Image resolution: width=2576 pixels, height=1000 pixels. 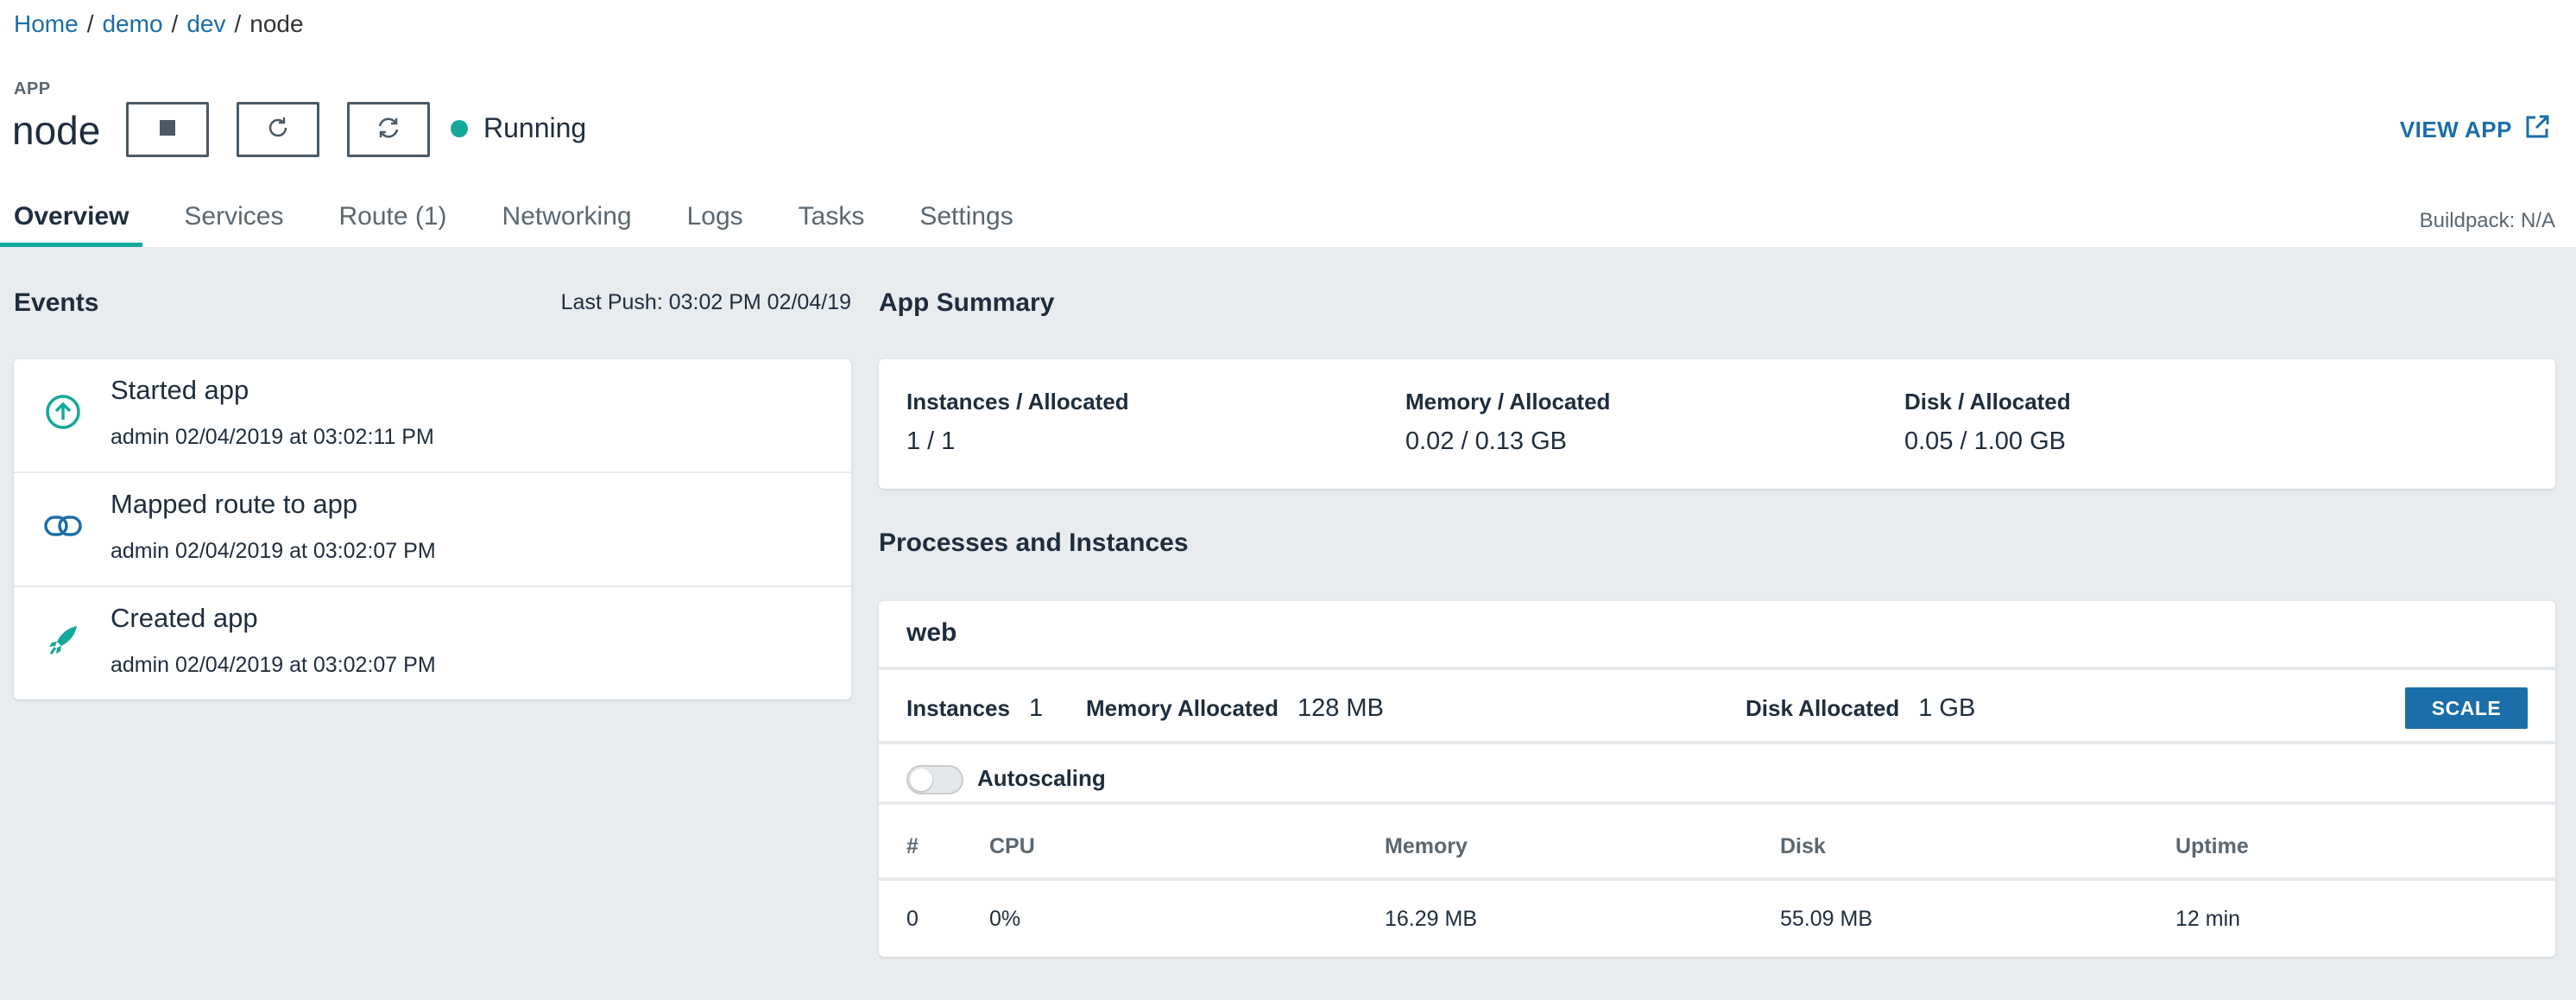 What do you see at coordinates (1431, 919) in the screenshot?
I see `instance-memory: 16.29 MB` at bounding box center [1431, 919].